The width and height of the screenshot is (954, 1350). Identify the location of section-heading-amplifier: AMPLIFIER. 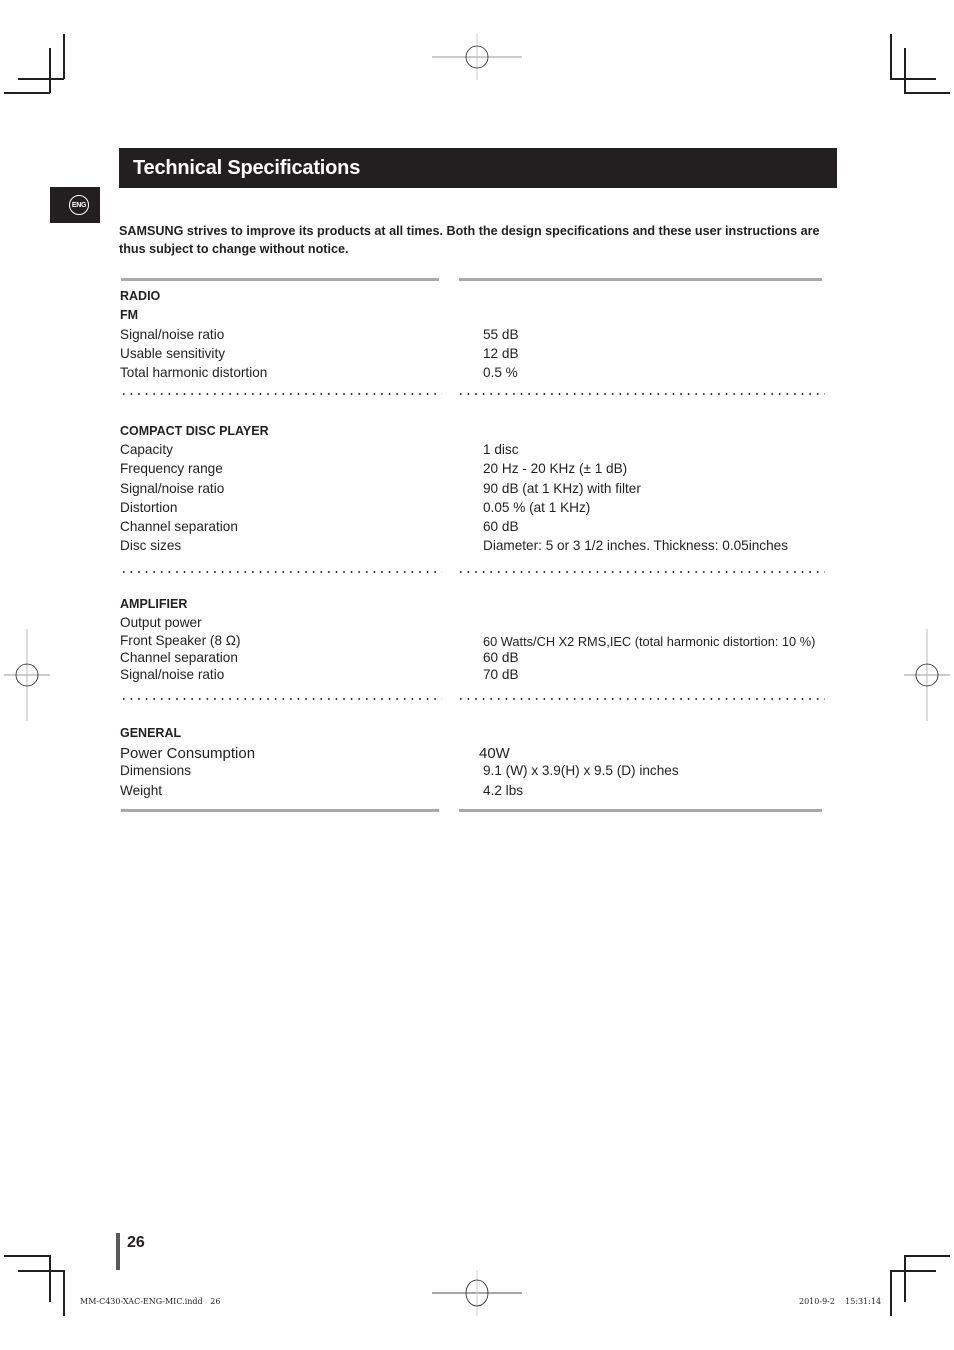
(154, 604).